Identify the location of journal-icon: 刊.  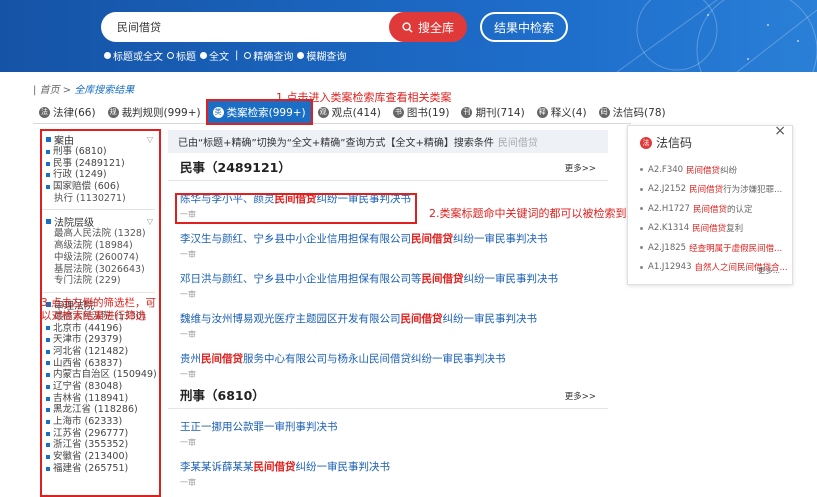
(467, 112).